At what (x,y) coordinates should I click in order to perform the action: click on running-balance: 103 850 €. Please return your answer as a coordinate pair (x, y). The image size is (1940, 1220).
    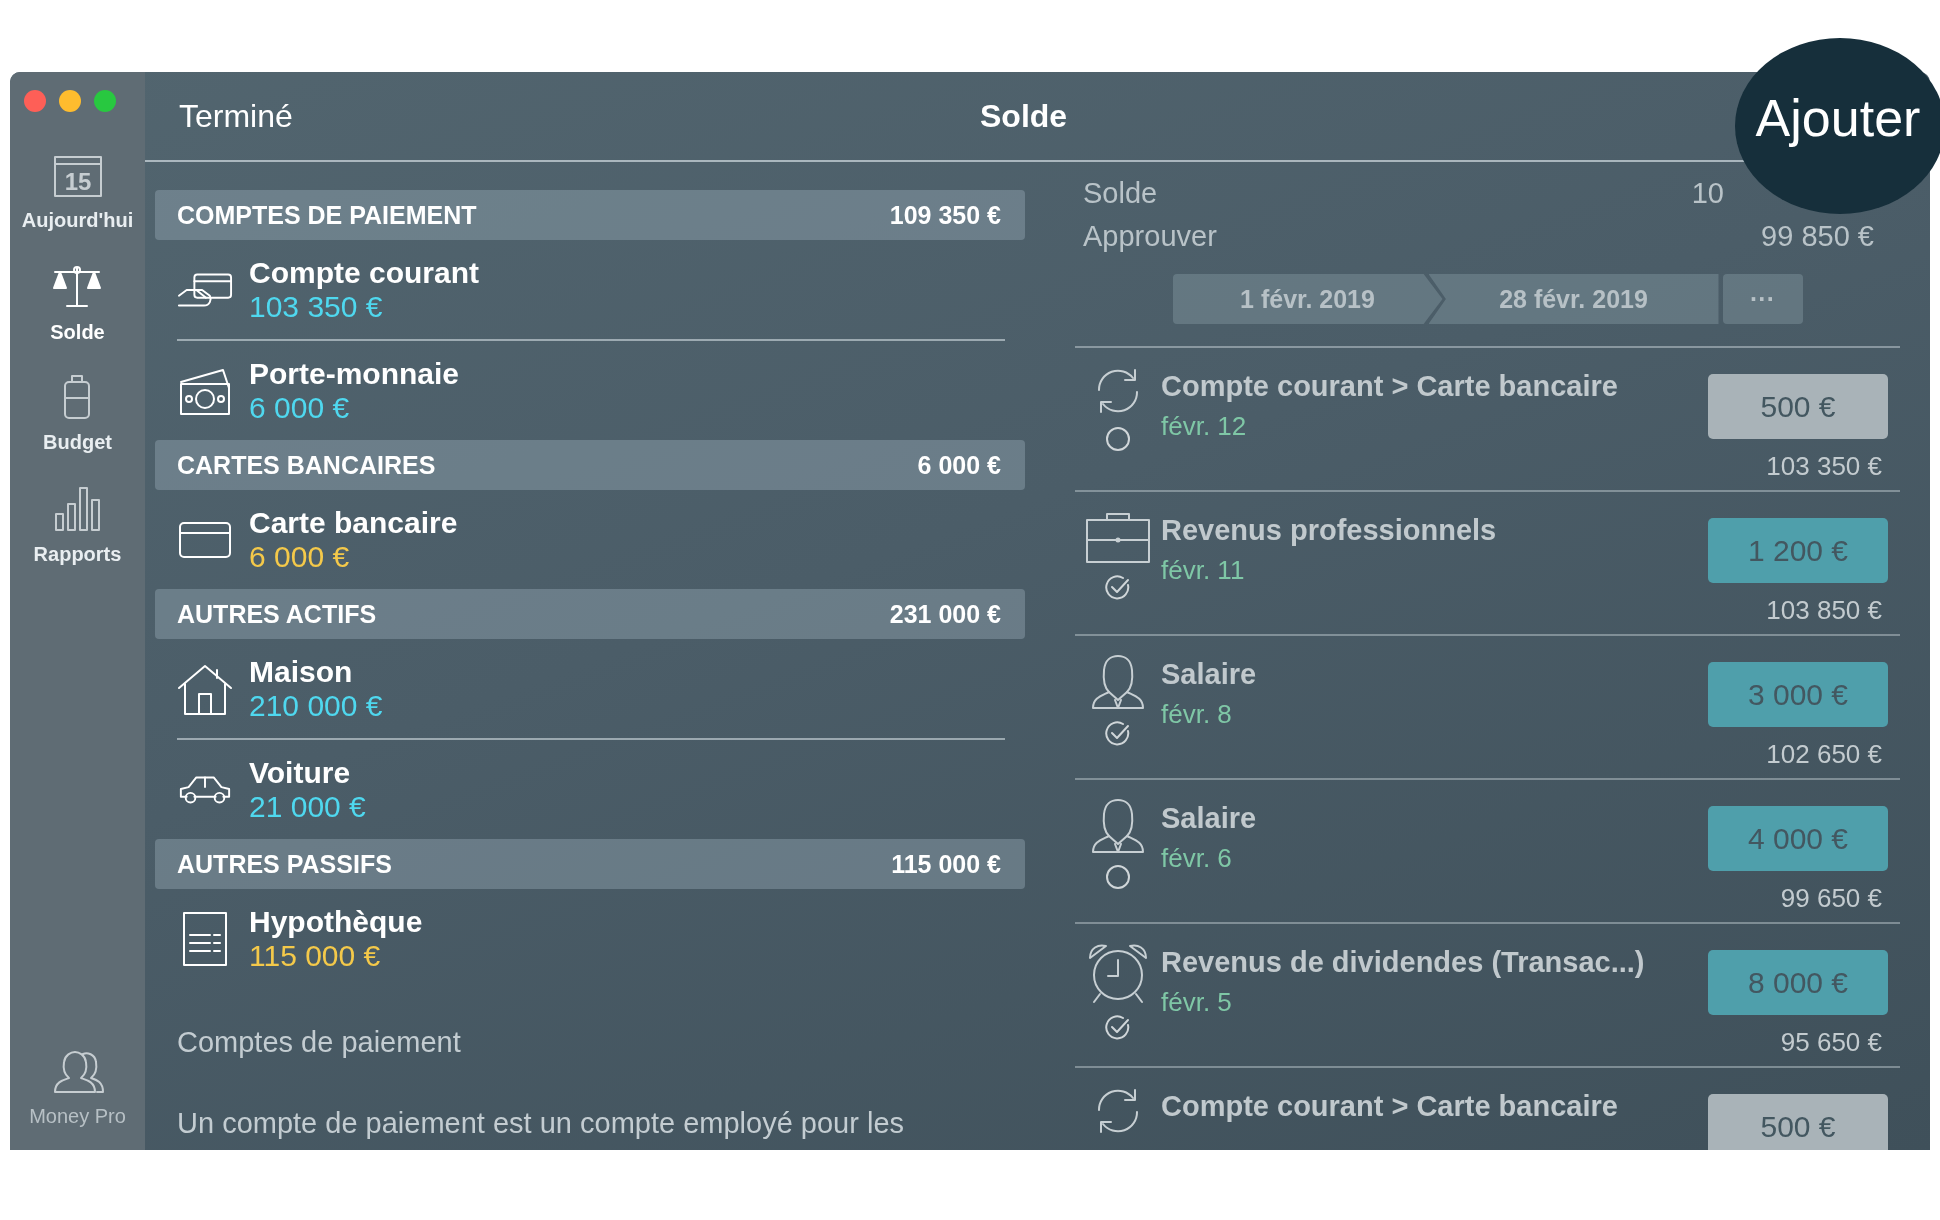
    Looking at the image, I should click on (1824, 610).